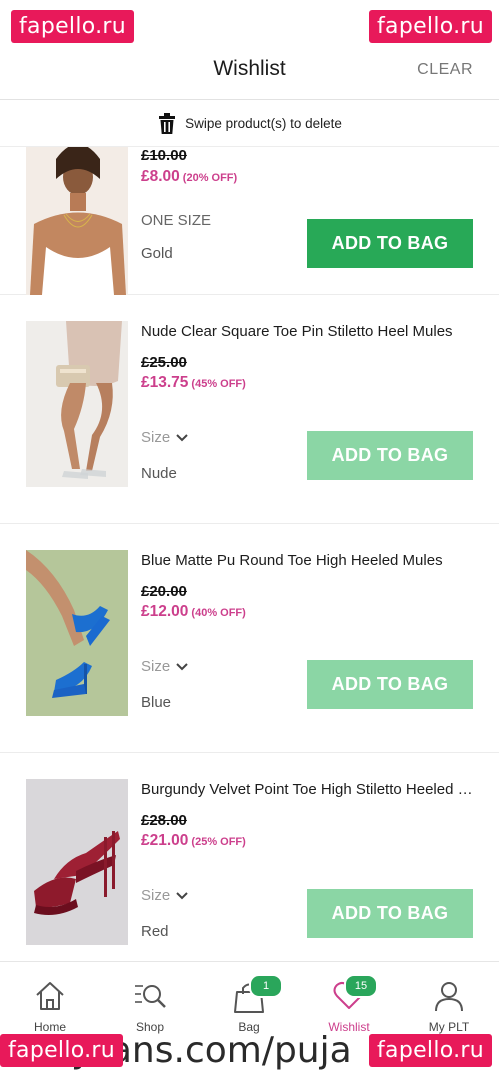 This screenshot has width=499, height=1080. What do you see at coordinates (165, 611) in the screenshot?
I see `sale-price-value: £12.00` at bounding box center [165, 611].